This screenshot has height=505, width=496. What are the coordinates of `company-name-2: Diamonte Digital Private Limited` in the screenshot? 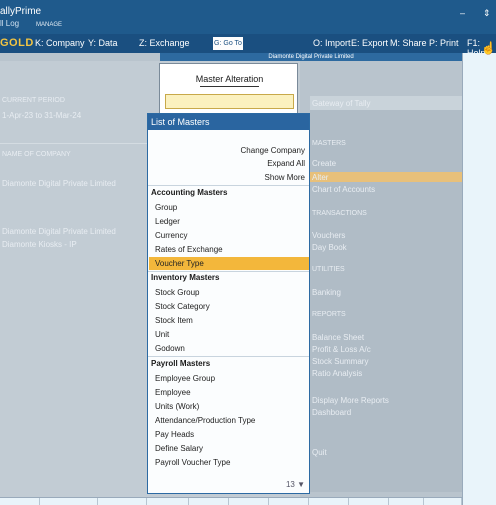 It's located at (59, 231).